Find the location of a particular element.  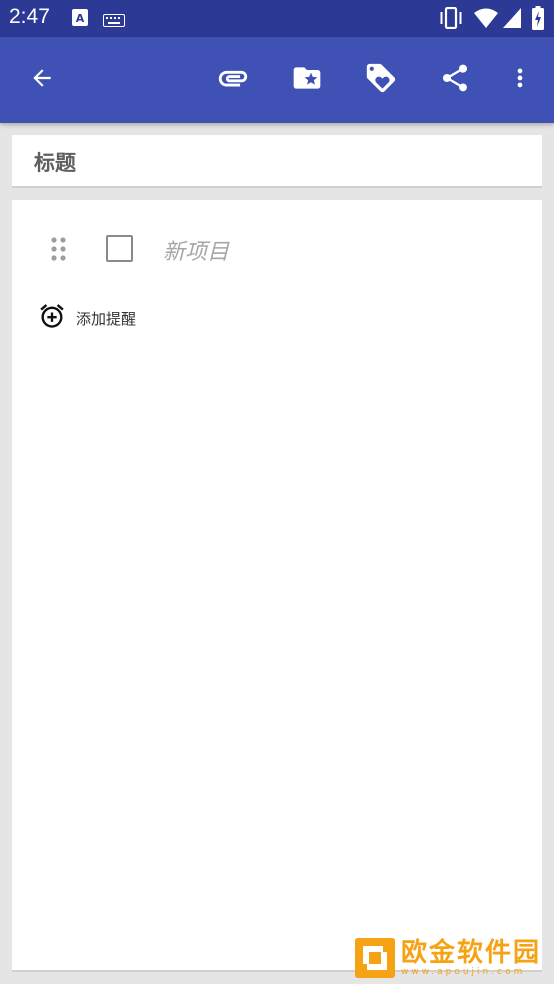

title-input: 标题 is located at coordinates (55, 162).